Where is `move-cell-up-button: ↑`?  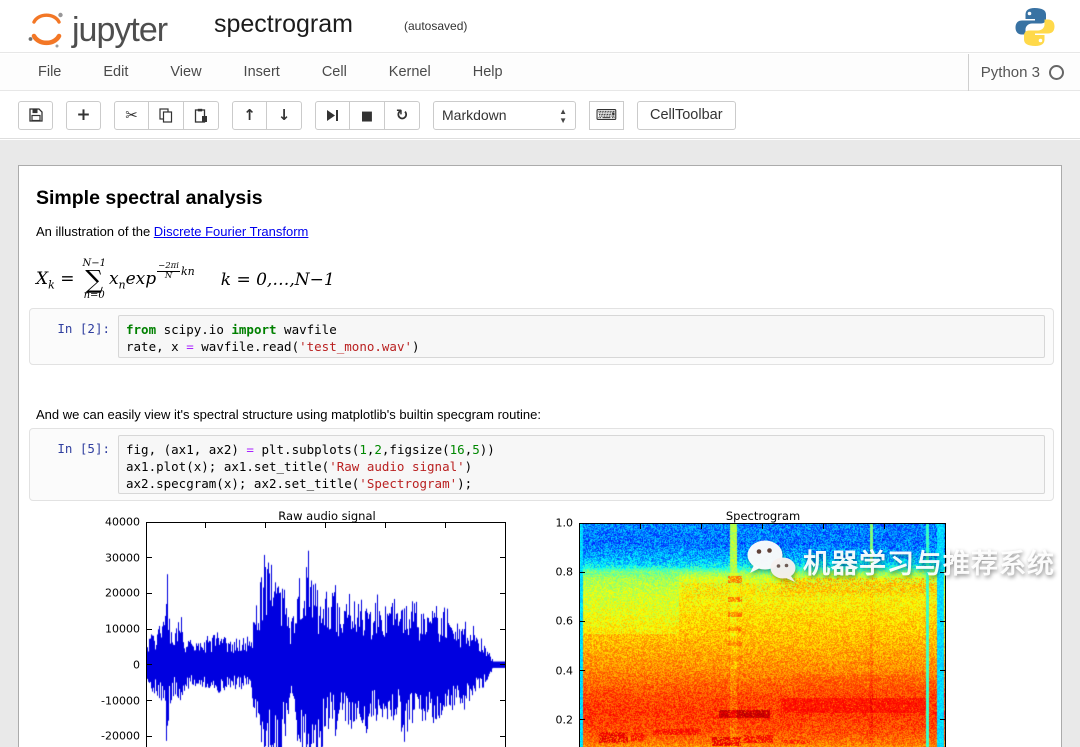
move-cell-up-button: ↑ is located at coordinates (249, 115).